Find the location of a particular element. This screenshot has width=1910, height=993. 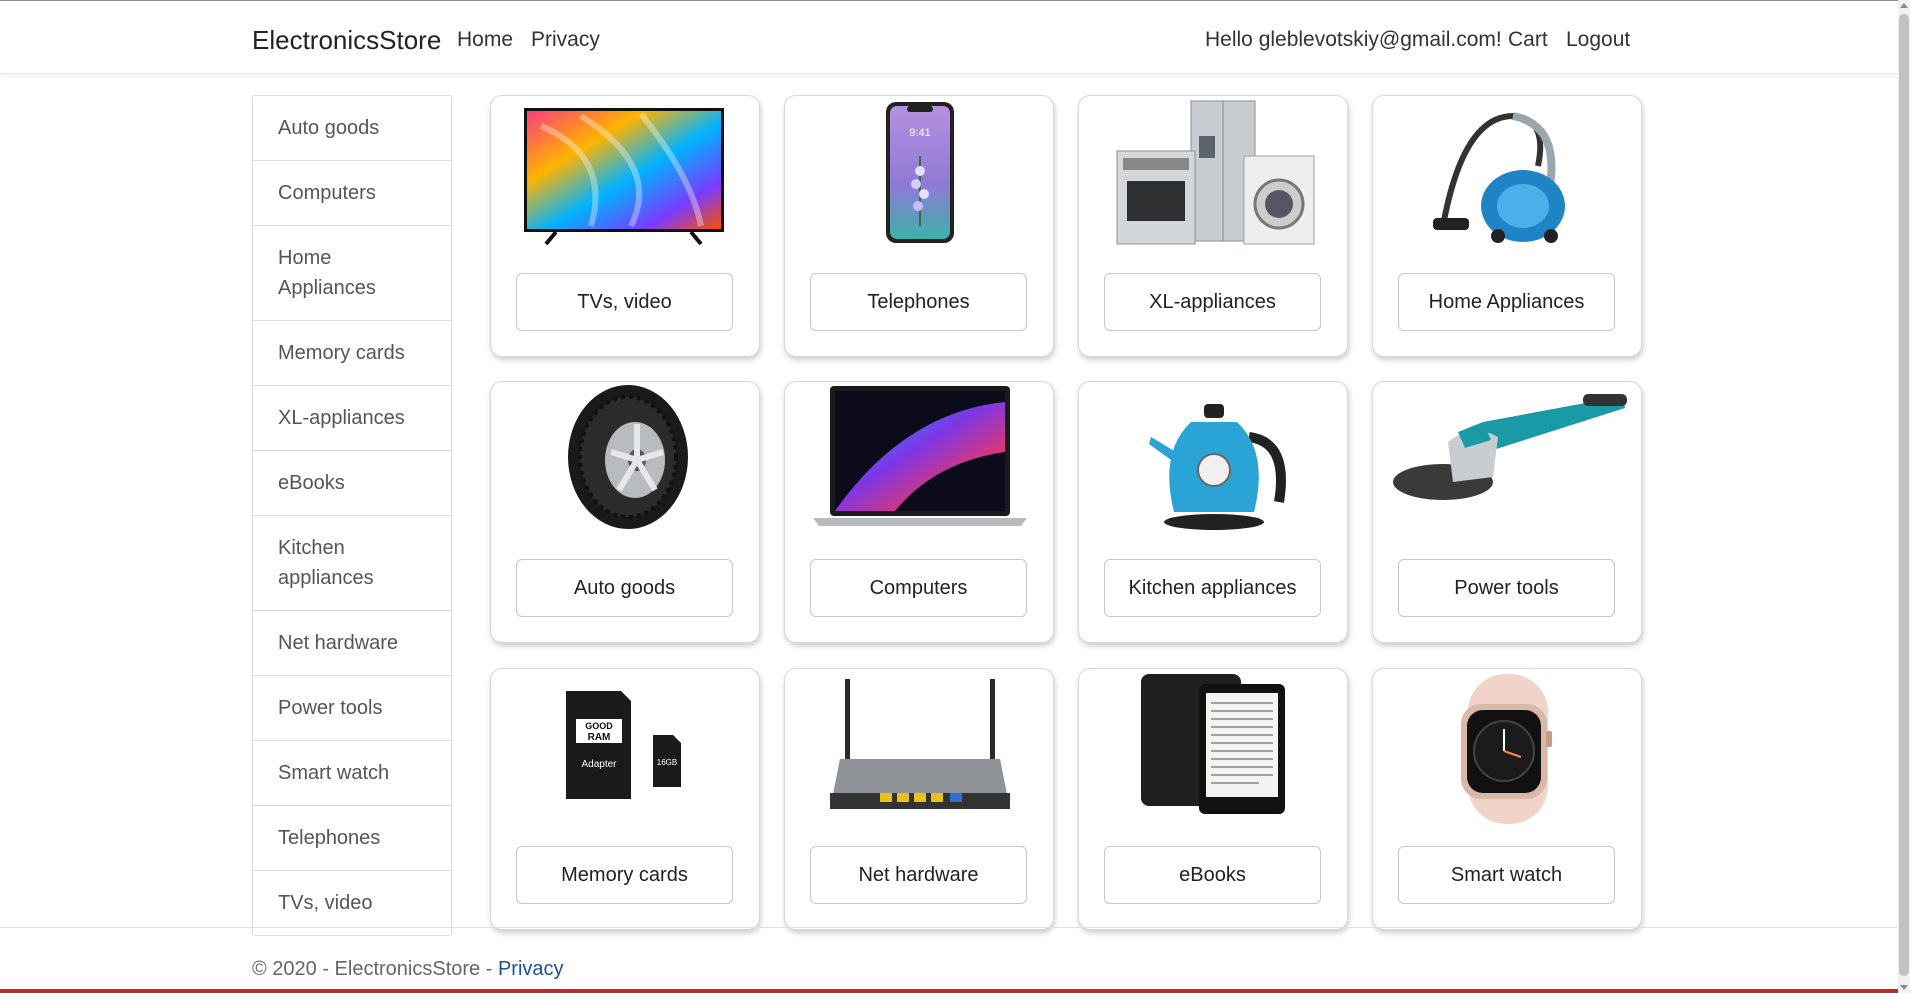

page-scrollbar is located at coordinates (1904, 496).